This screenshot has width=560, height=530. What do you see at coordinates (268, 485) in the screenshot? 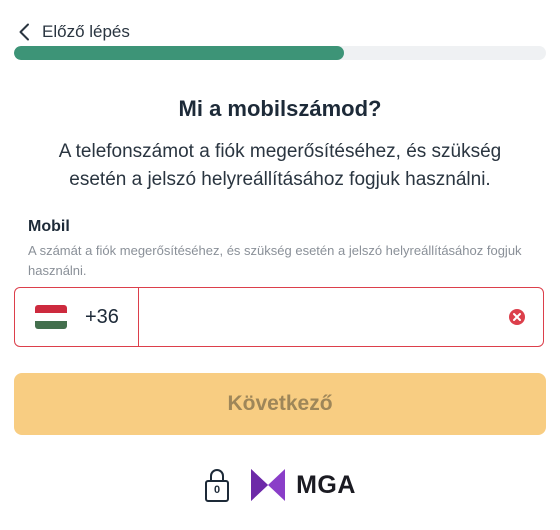
I see `mga-logo-icon` at bounding box center [268, 485].